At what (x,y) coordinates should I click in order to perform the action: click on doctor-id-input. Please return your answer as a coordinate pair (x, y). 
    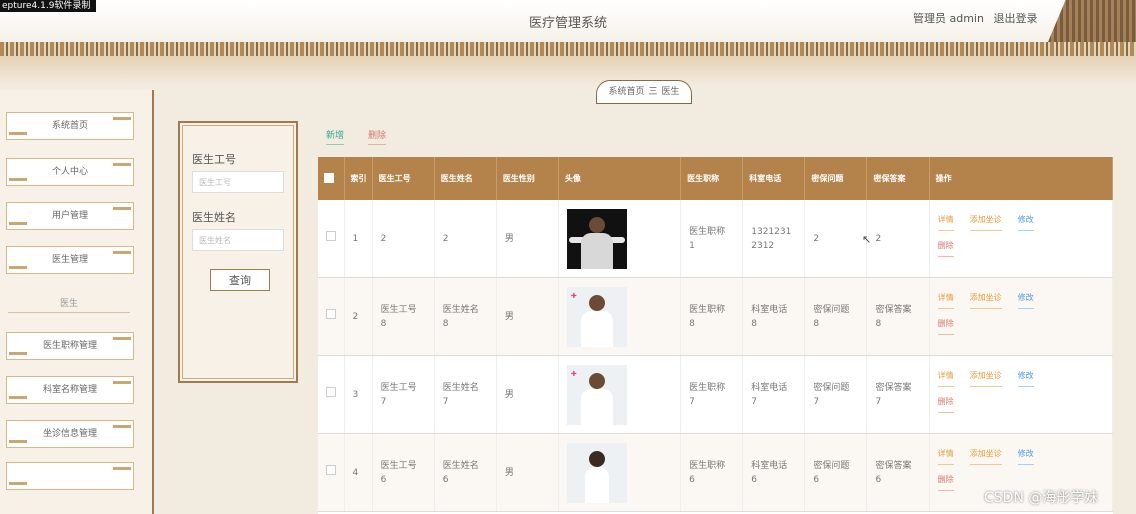
    Looking at the image, I should click on (238, 182).